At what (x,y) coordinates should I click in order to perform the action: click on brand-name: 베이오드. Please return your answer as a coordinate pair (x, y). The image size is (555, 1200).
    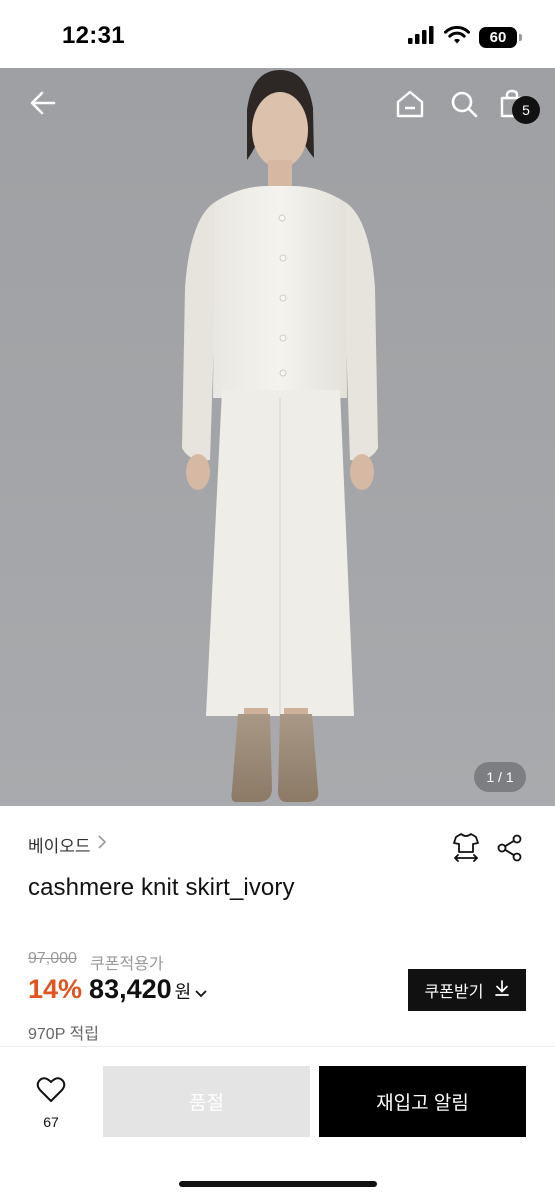
    Looking at the image, I should click on (59, 846).